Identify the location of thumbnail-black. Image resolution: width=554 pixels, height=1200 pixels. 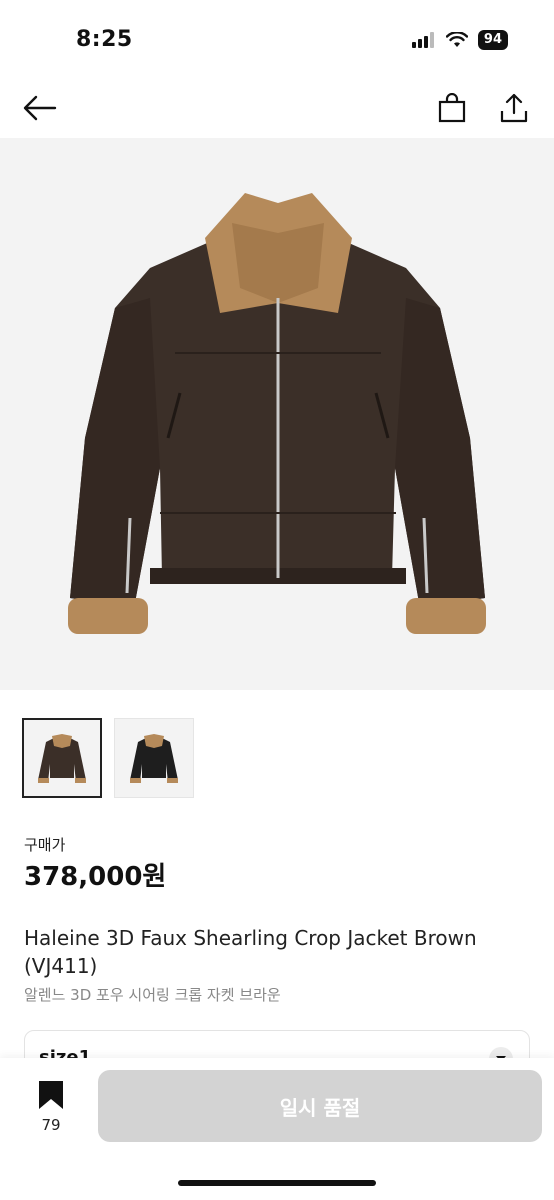
(154, 758).